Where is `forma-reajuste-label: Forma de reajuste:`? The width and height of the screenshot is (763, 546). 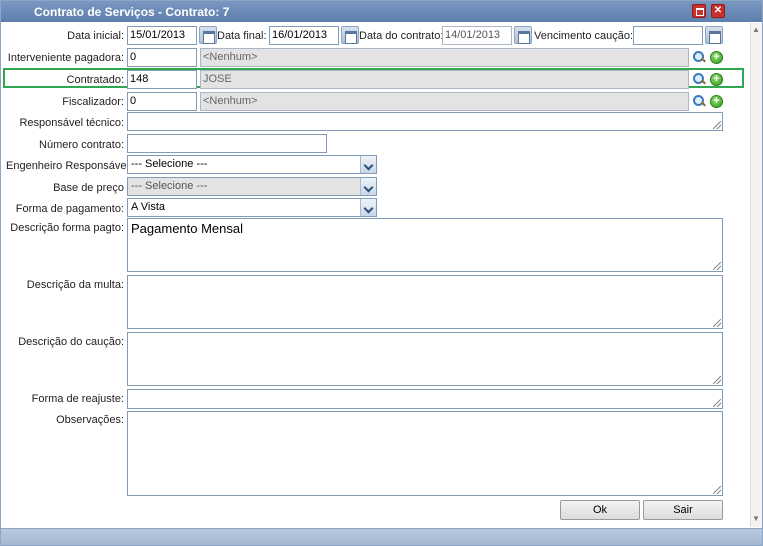 forma-reajuste-label: Forma de reajuste: is located at coordinates (77, 399).